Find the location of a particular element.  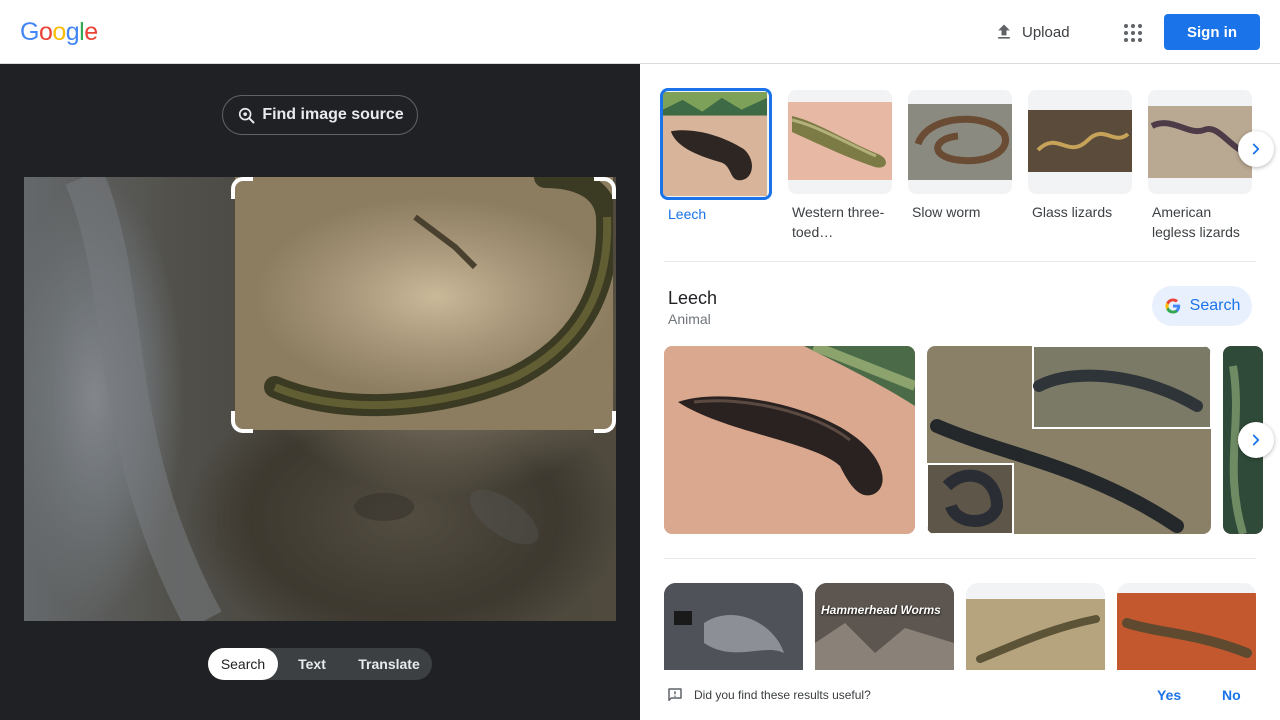

result-card: Hammerhead Worms is located at coordinates (884, 633).